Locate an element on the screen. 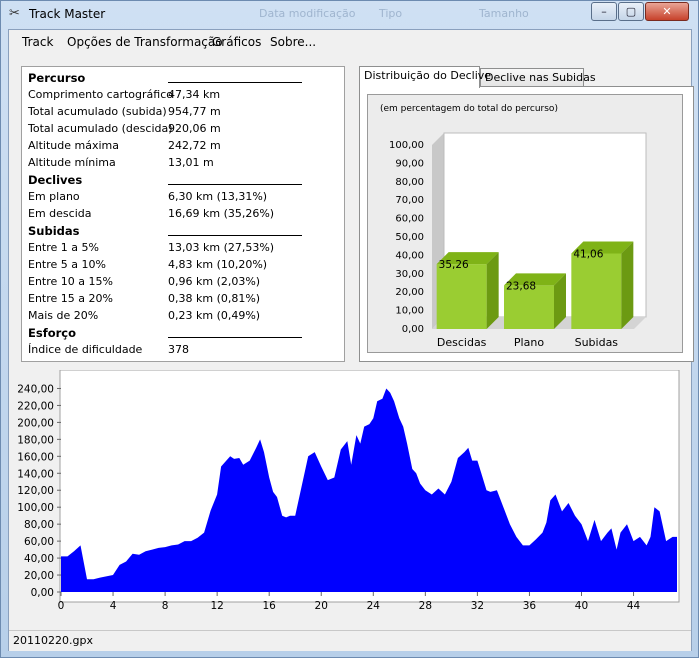 The width and height of the screenshot is (699, 658). x-tick-label: 12 is located at coordinates (216, 606).